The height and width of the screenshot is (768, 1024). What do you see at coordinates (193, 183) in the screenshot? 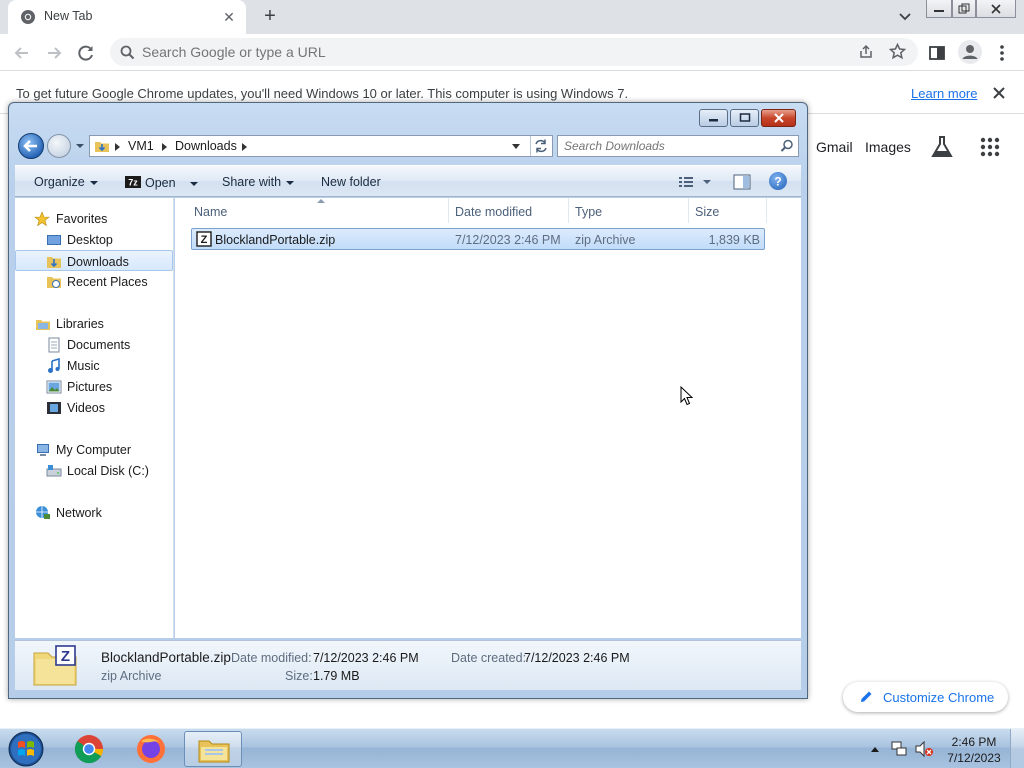
I see `chevron-down-icon` at bounding box center [193, 183].